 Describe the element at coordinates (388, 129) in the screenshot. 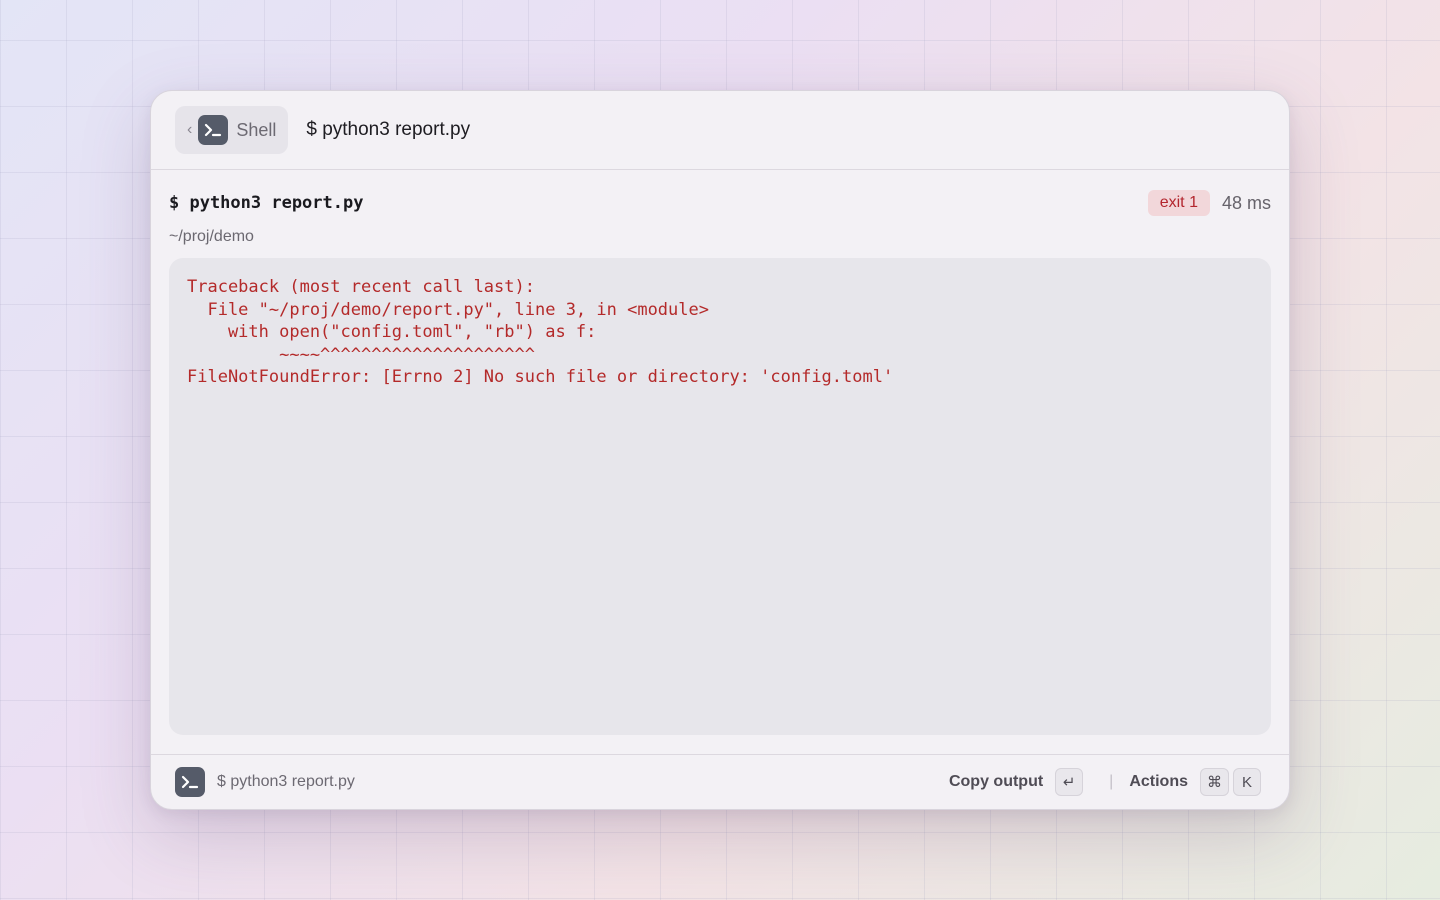

I see `window-title: $ python3 report.py` at that location.